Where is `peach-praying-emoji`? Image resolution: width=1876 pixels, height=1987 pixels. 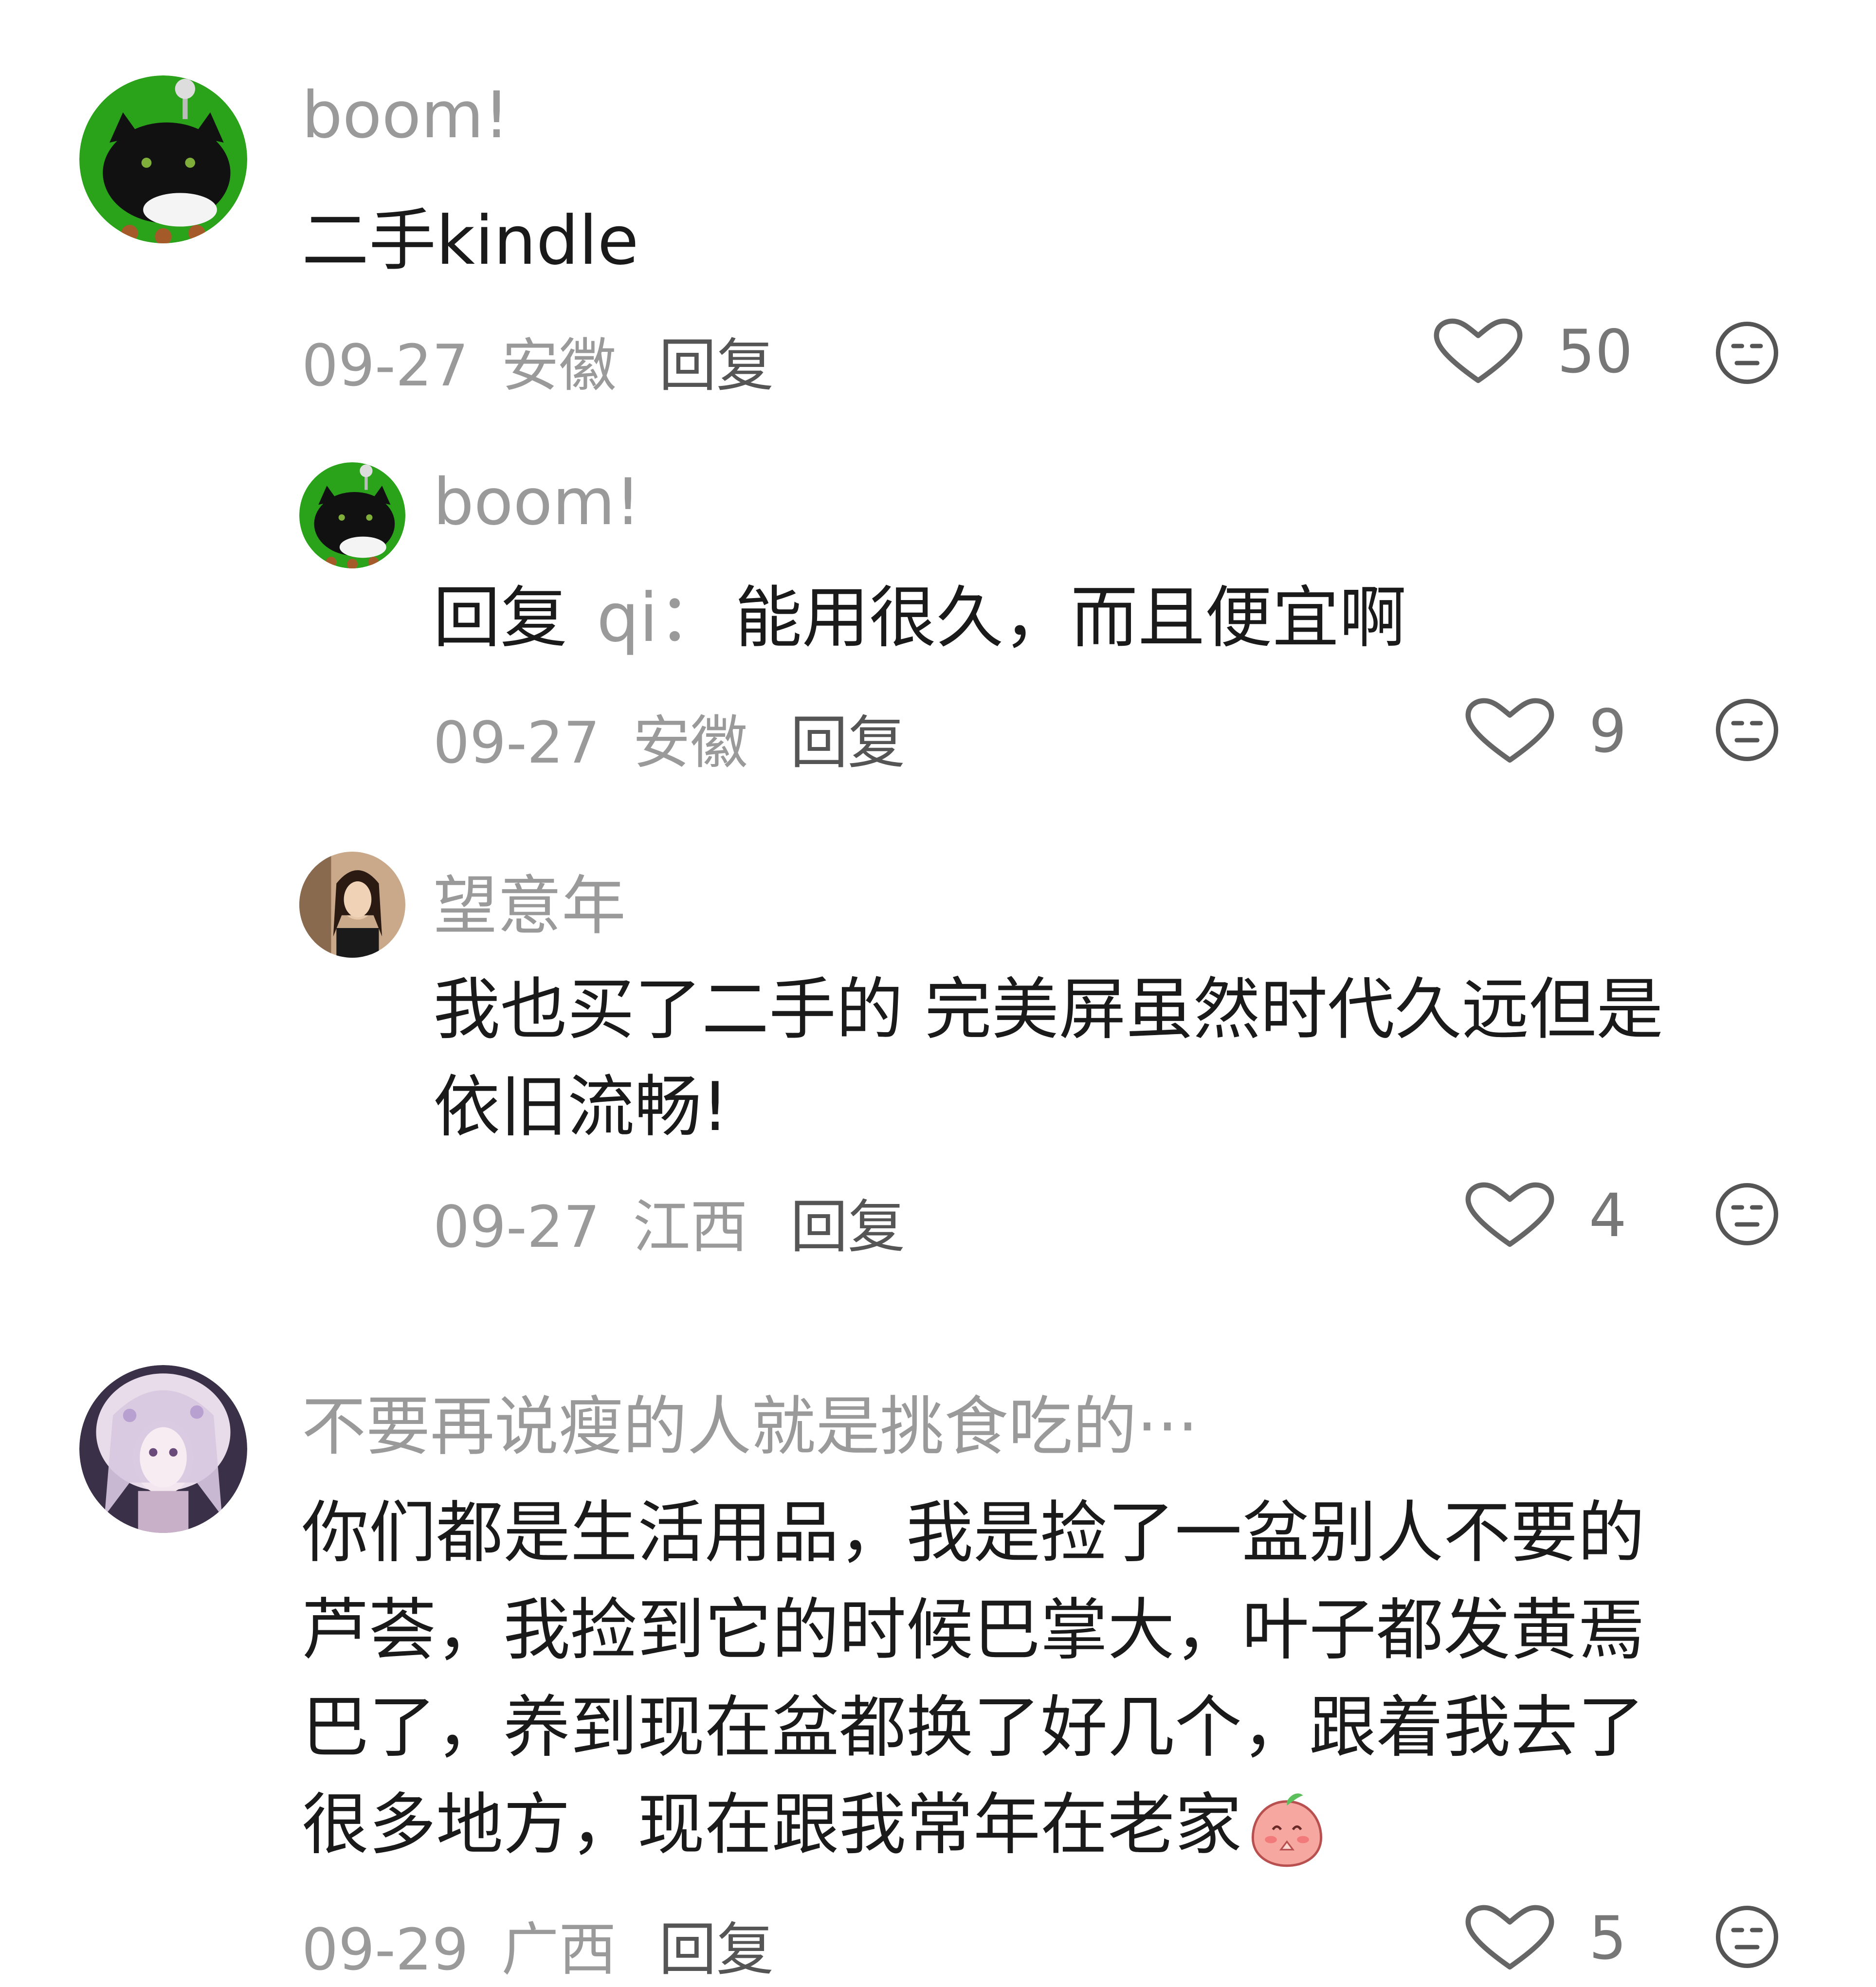
peach-praying-emoji is located at coordinates (1287, 1830).